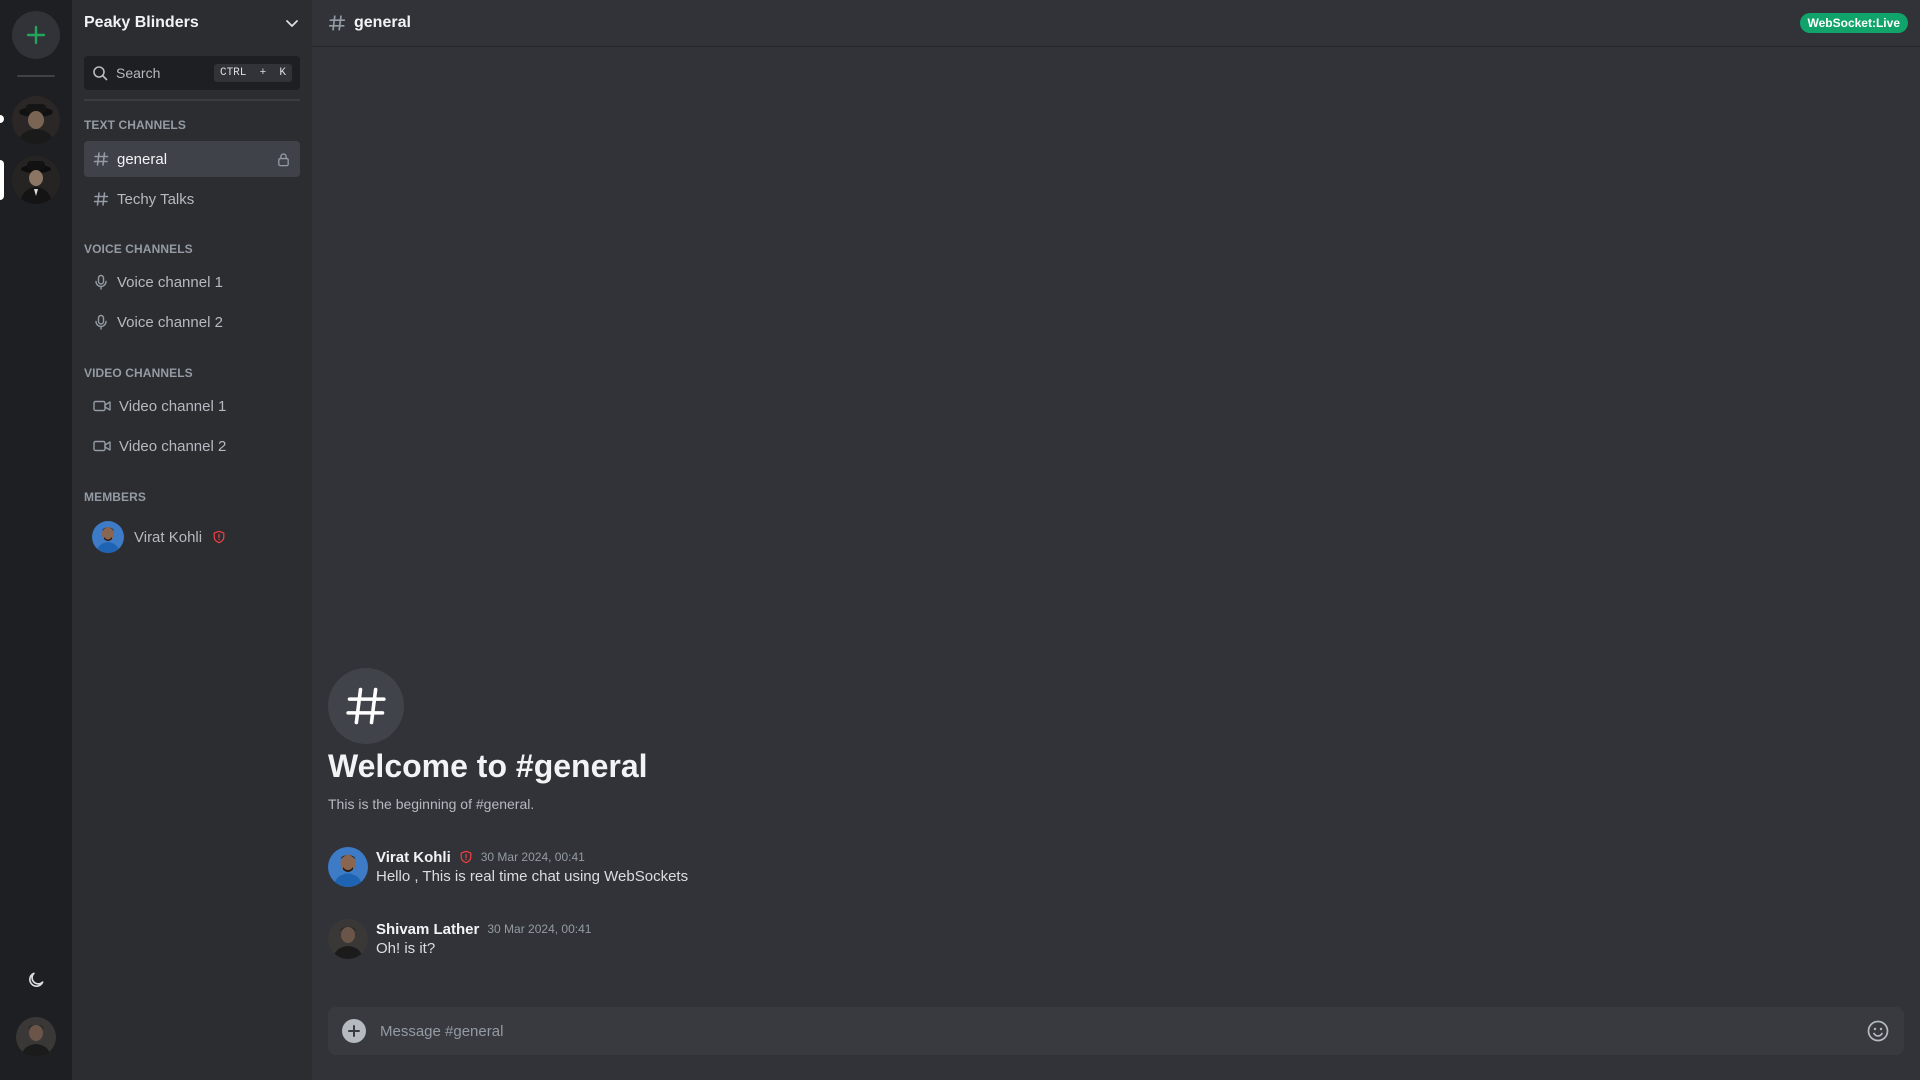 This screenshot has height=1080, width=1920. I want to click on member-name: Virat Kohli, so click(168, 537).